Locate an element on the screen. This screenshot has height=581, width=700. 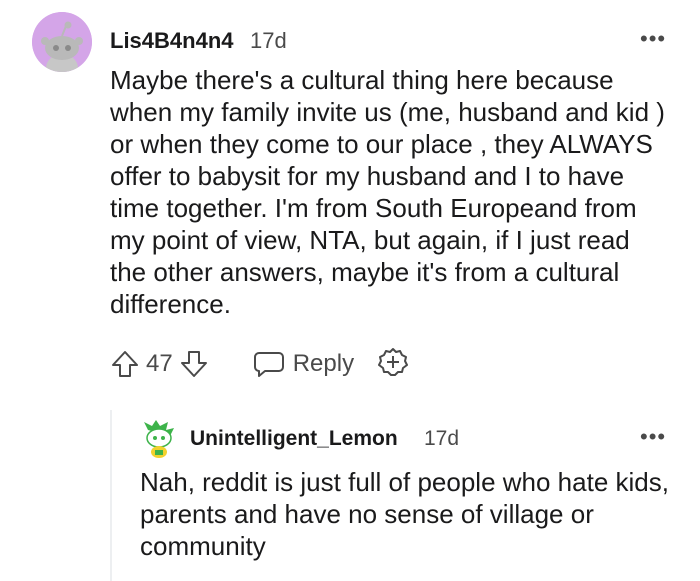
snoo-avatar-icon is located at coordinates (62, 42).